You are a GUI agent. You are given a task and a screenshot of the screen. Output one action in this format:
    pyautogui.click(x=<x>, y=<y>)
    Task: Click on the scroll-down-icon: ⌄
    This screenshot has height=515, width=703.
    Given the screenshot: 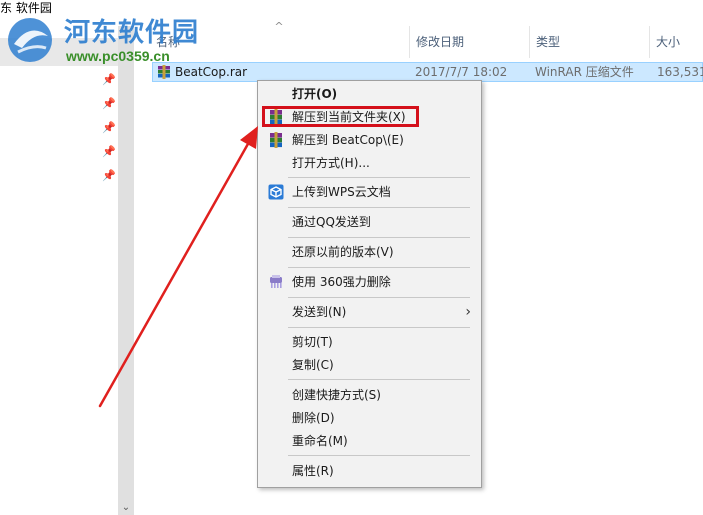 What is the action you would take?
    pyautogui.click(x=126, y=508)
    